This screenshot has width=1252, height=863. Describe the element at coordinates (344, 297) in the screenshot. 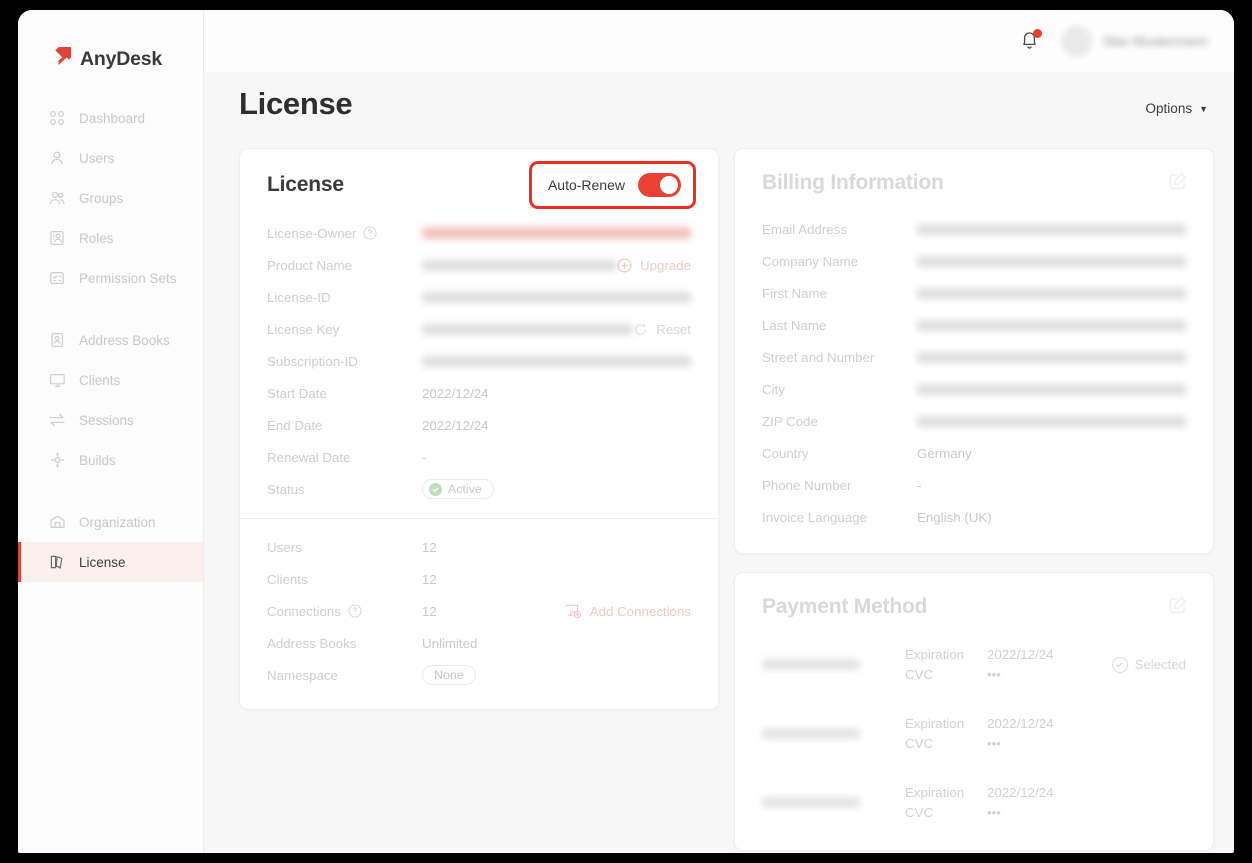

I see `row-label: License-ID` at that location.